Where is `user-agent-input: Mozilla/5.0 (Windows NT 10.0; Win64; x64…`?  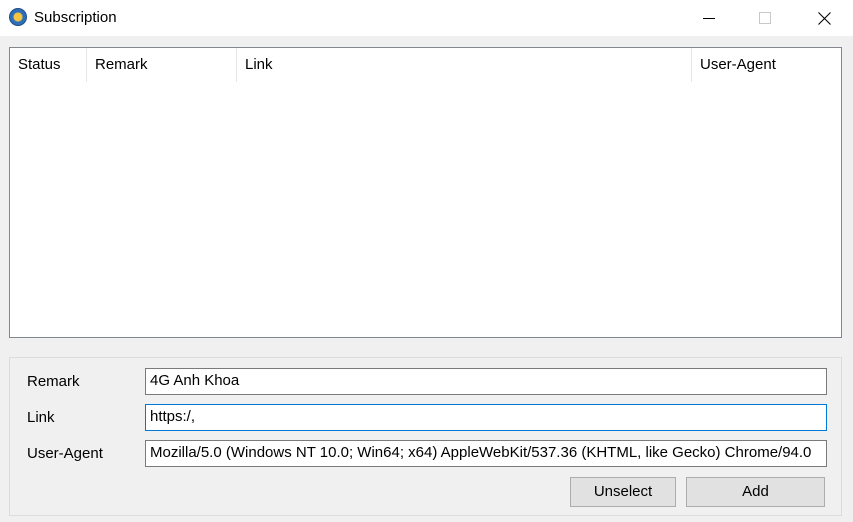 user-agent-input: Mozilla/5.0 (Windows NT 10.0; Win64; x64… is located at coordinates (486, 453).